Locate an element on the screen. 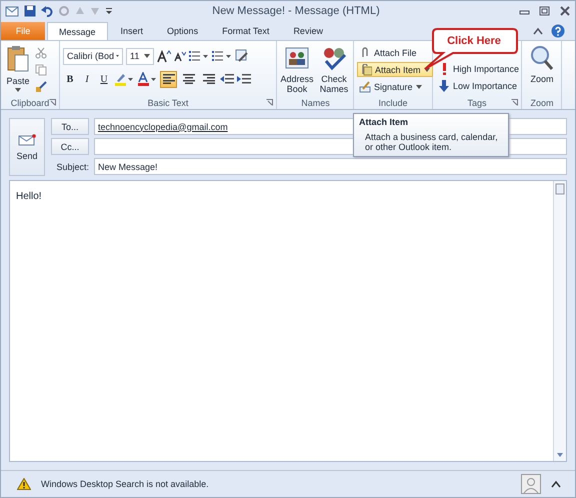  align-button is located at coordinates (168, 79).